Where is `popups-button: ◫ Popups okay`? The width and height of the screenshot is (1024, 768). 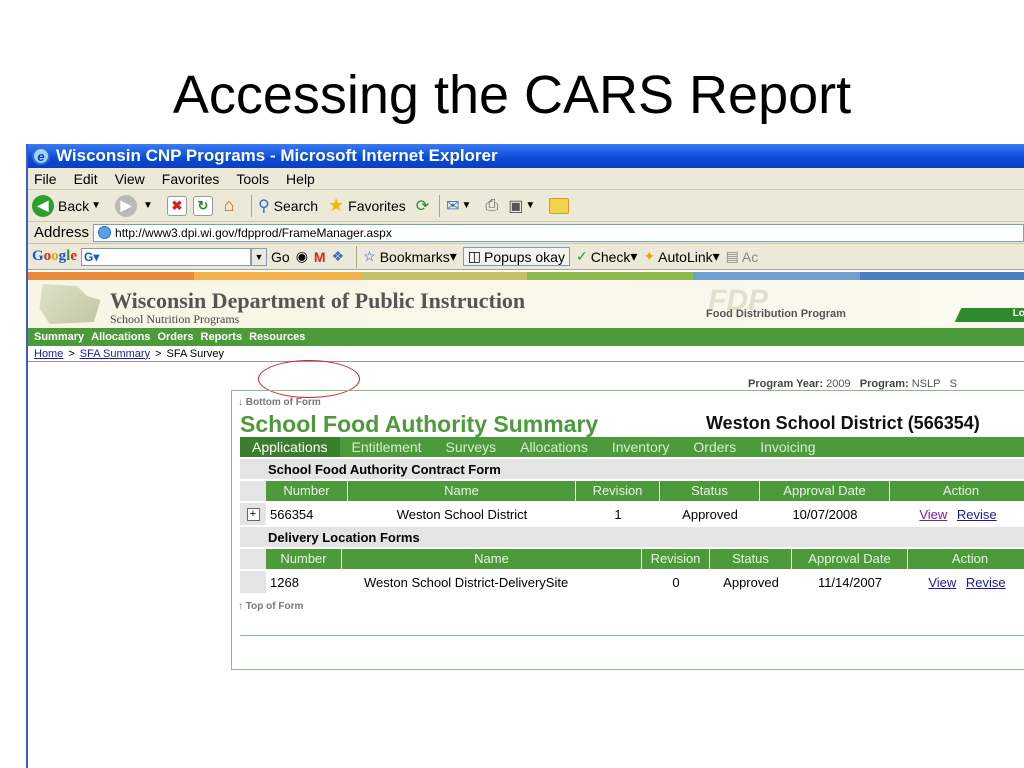
popups-button: ◫ Popups okay is located at coordinates (516, 256).